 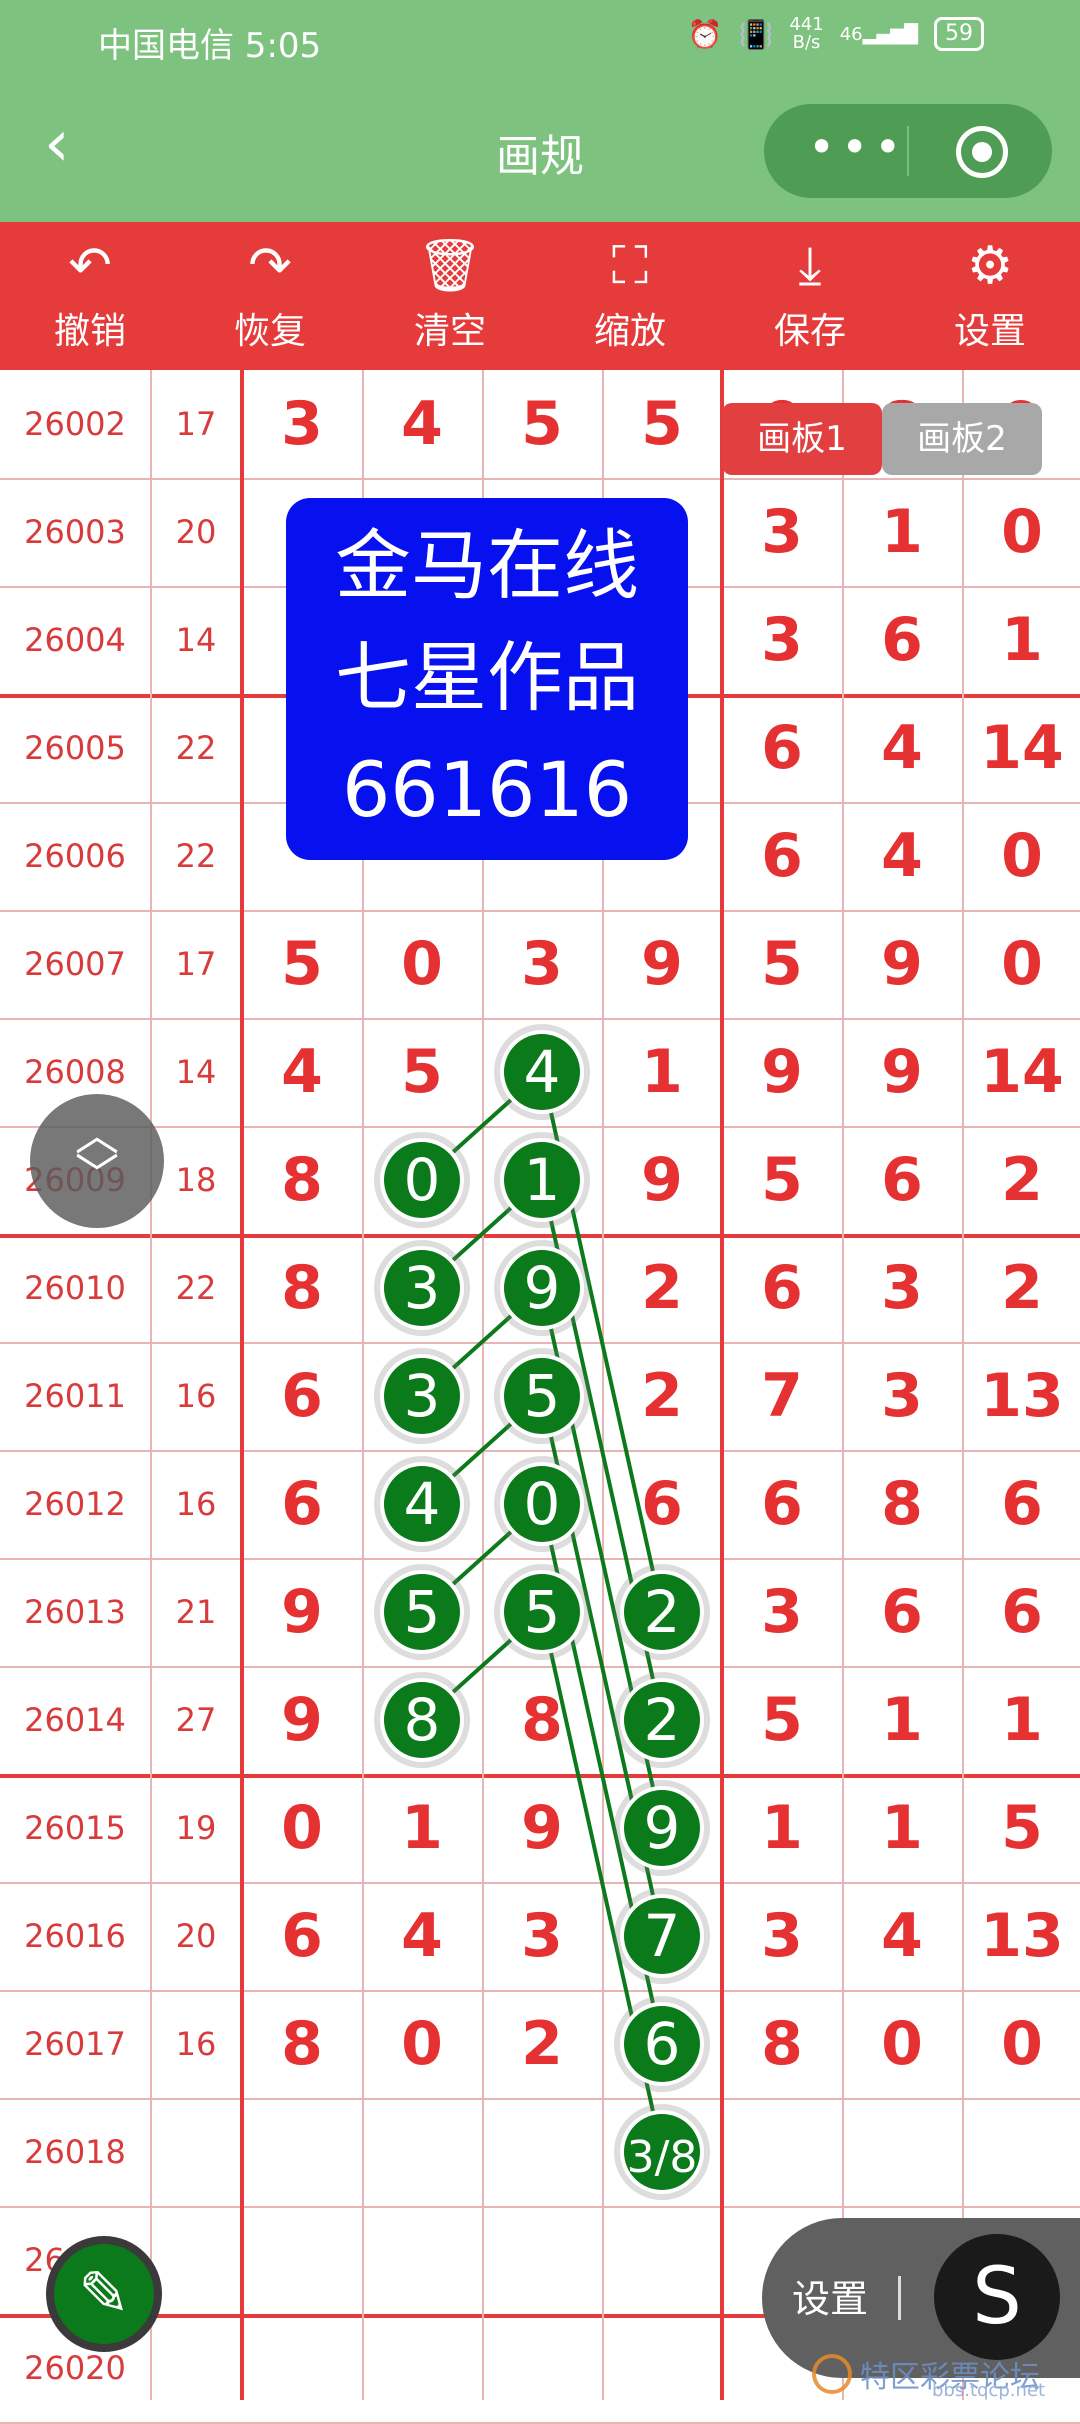 What do you see at coordinates (630, 296) in the screenshot?
I see `zoom-button: ⛶ 缩放` at bounding box center [630, 296].